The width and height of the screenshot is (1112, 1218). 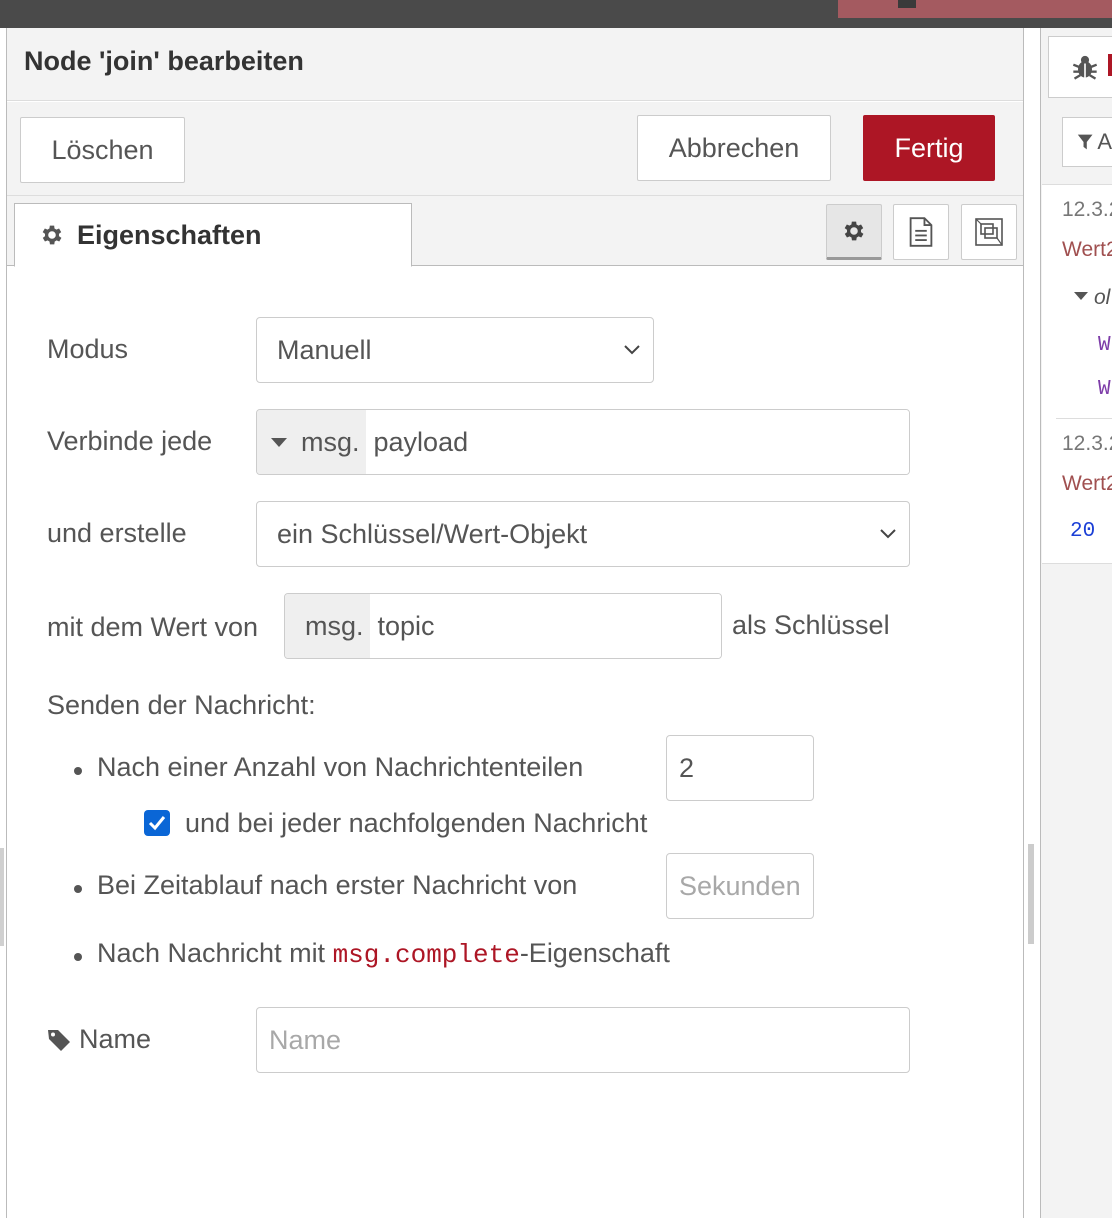 I want to click on subsequent-checkbox, so click(x=157, y=823).